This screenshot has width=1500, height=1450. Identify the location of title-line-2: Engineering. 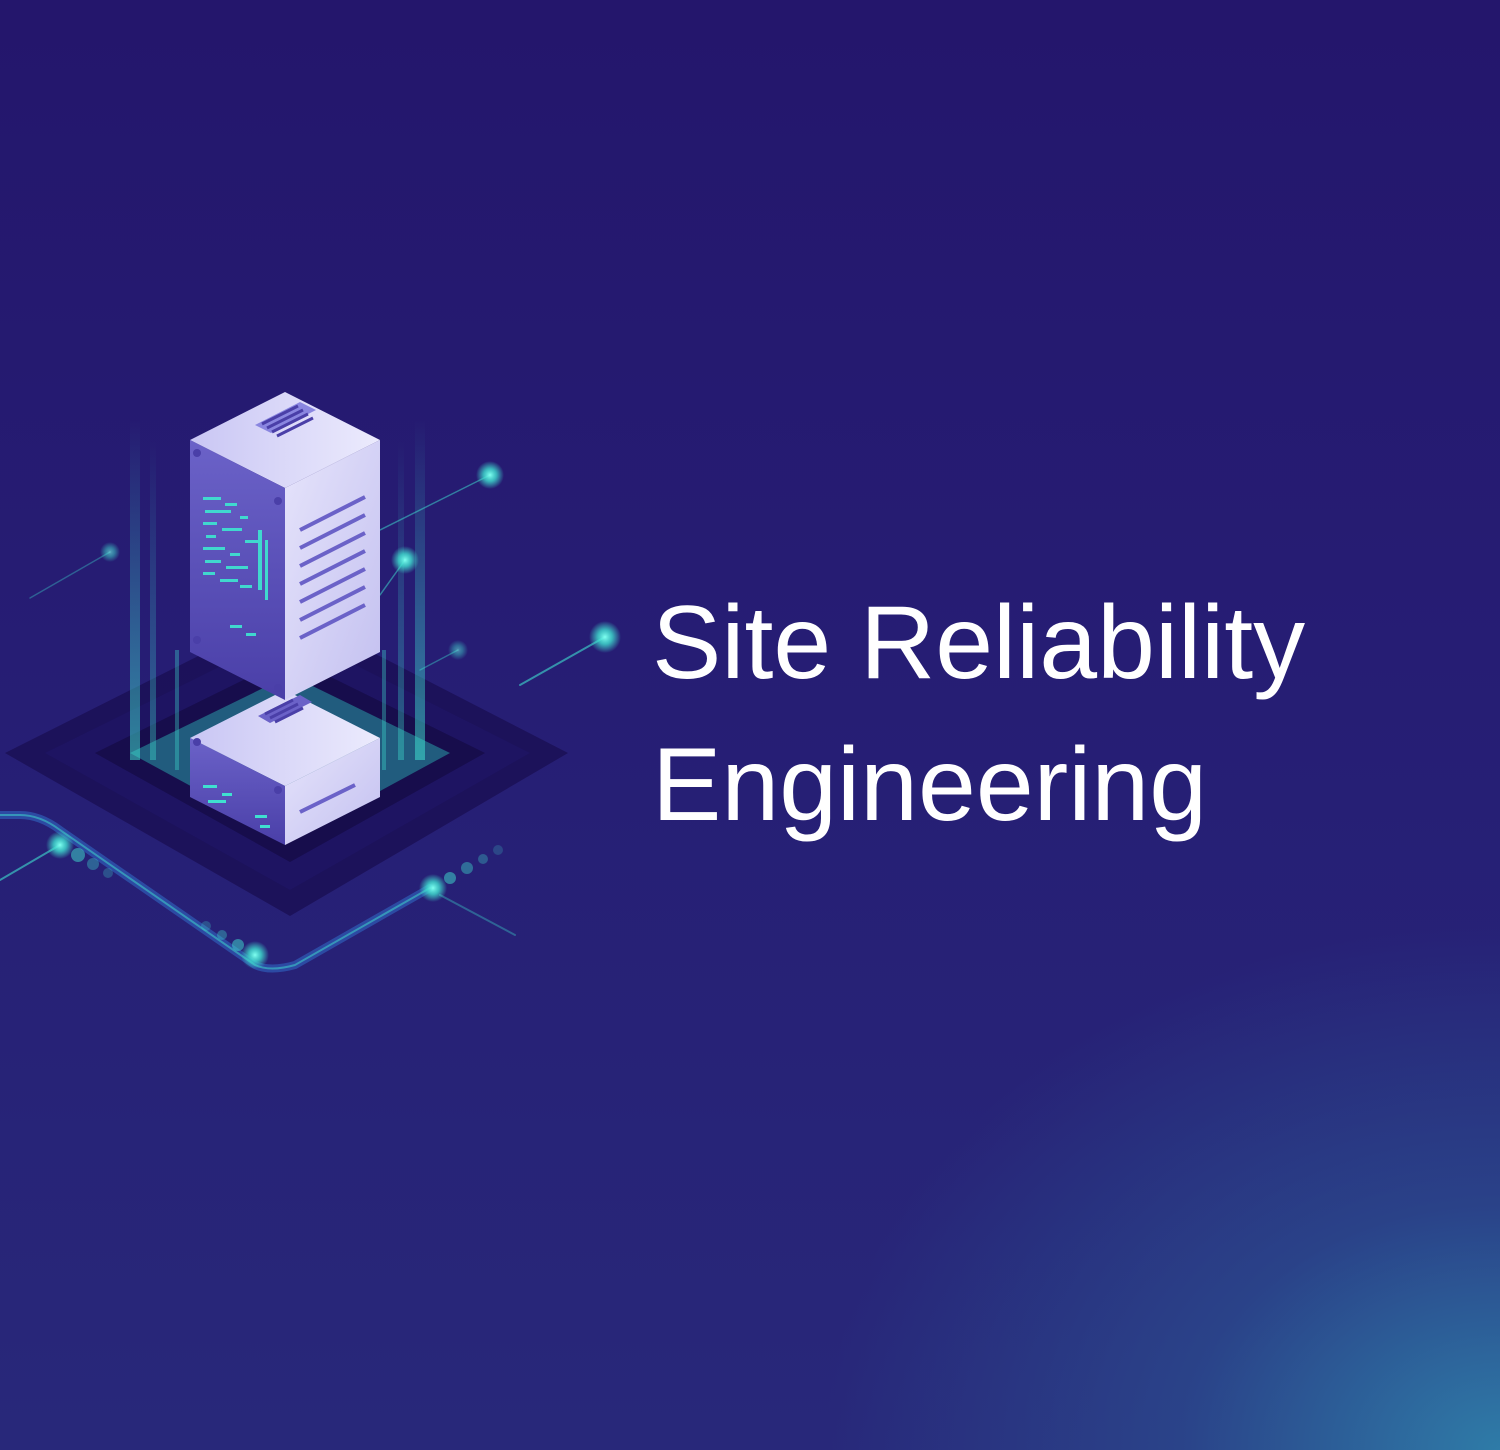
(930, 785).